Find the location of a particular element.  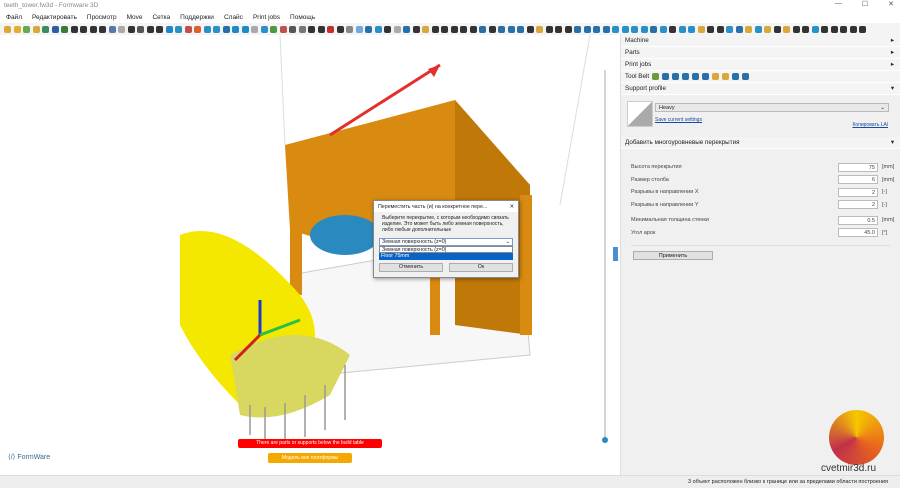

profile-select: Heavy ⌄ is located at coordinates (772, 107).